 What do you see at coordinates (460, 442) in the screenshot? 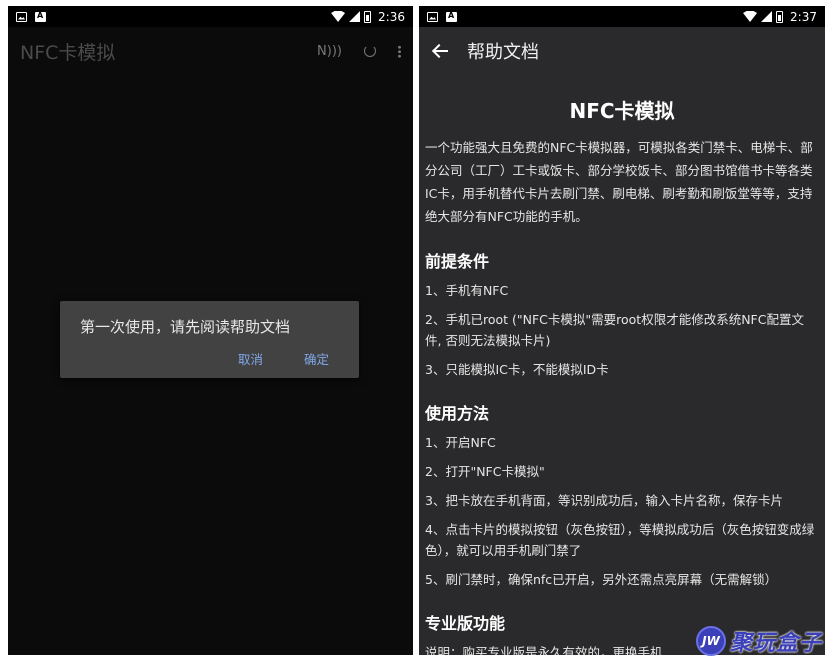
I see `list-item: 1、开启NFC` at bounding box center [460, 442].